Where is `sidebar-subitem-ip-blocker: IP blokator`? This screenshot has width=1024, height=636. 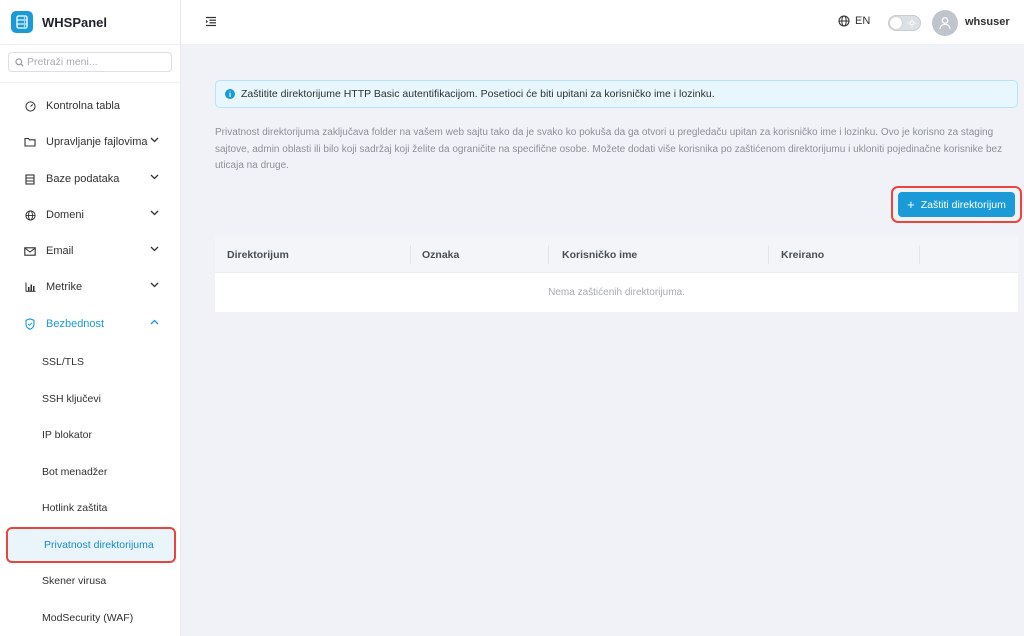 sidebar-subitem-ip-blocker: IP blokator is located at coordinates (90, 435).